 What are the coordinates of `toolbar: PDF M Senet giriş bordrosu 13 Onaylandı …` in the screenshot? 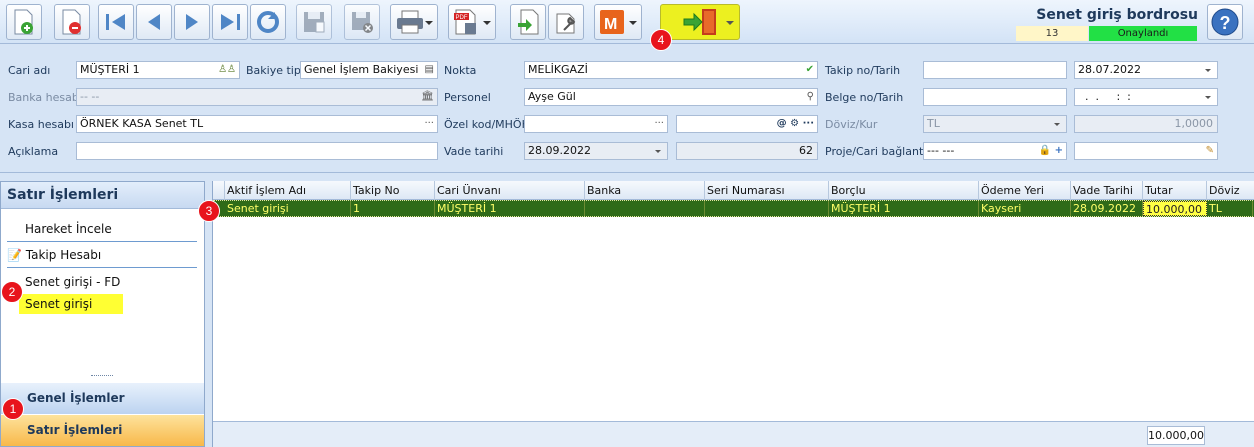 It's located at (627, 22).